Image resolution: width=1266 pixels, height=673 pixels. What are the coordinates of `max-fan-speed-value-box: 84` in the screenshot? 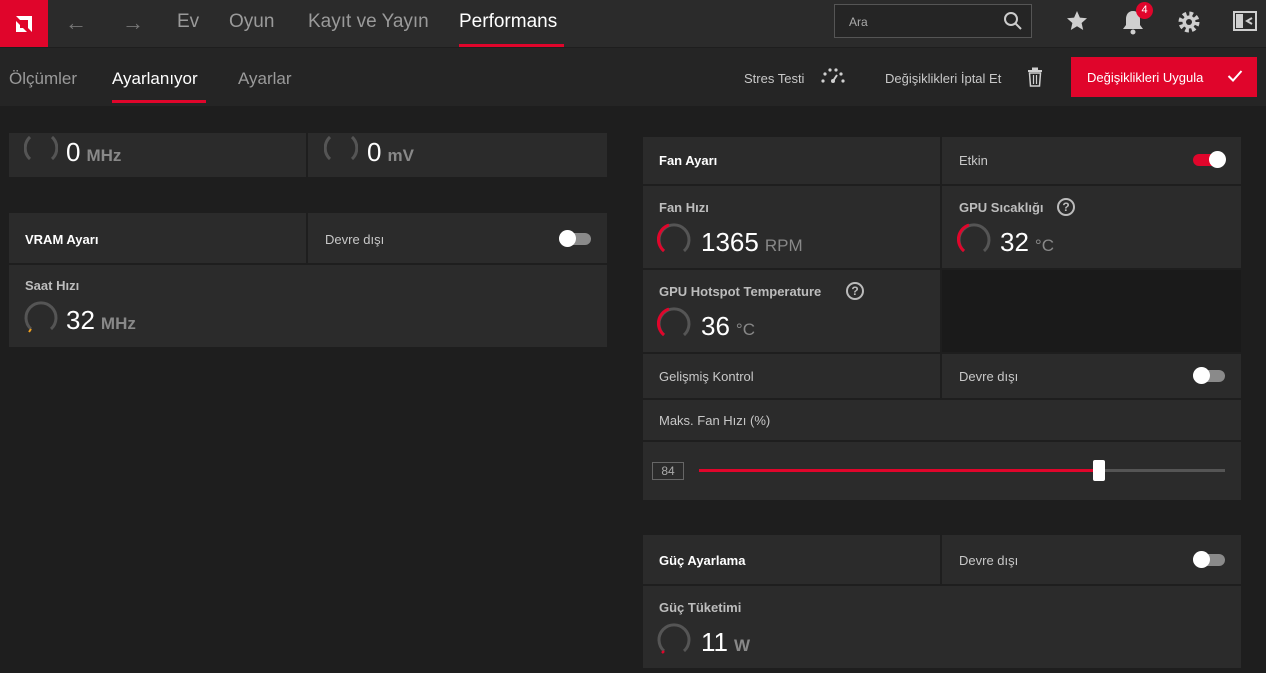 It's located at (668, 471).